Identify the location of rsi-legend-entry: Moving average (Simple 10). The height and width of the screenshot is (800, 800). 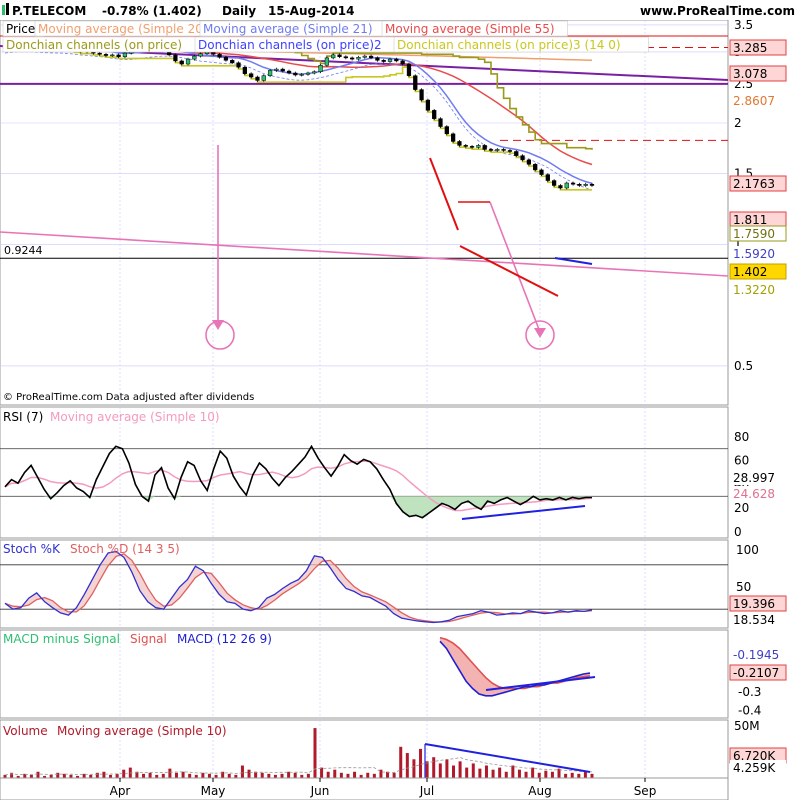
(135, 417).